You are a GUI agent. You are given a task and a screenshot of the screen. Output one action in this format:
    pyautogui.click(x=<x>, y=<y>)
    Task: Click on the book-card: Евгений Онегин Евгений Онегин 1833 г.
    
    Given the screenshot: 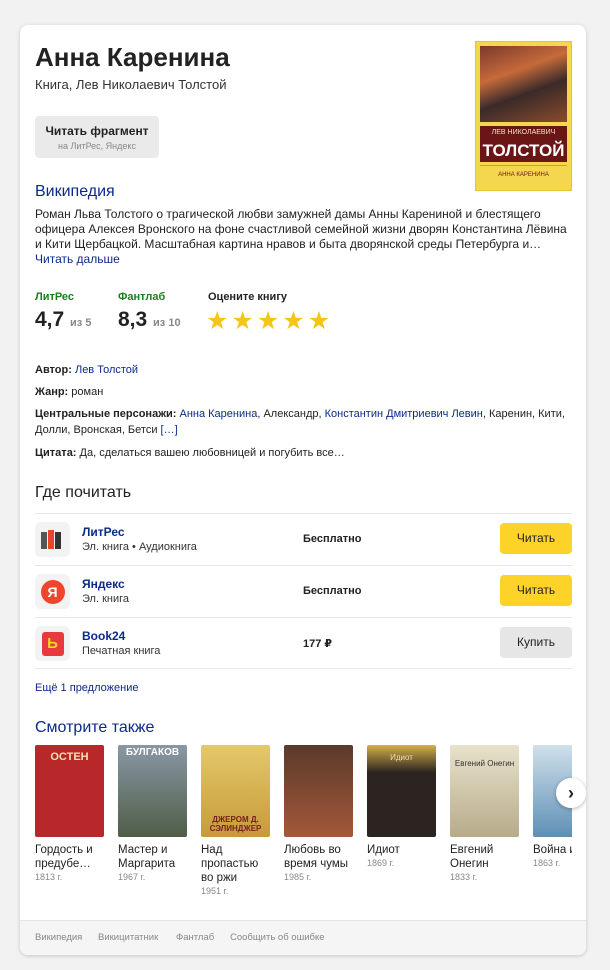 What is the action you would take?
    pyautogui.click(x=485, y=813)
    